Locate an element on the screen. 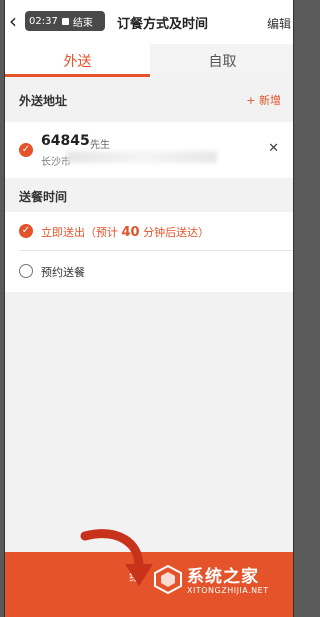 The height and width of the screenshot is (617, 320). delivery-section-title: 送餐时间 is located at coordinates (43, 197).